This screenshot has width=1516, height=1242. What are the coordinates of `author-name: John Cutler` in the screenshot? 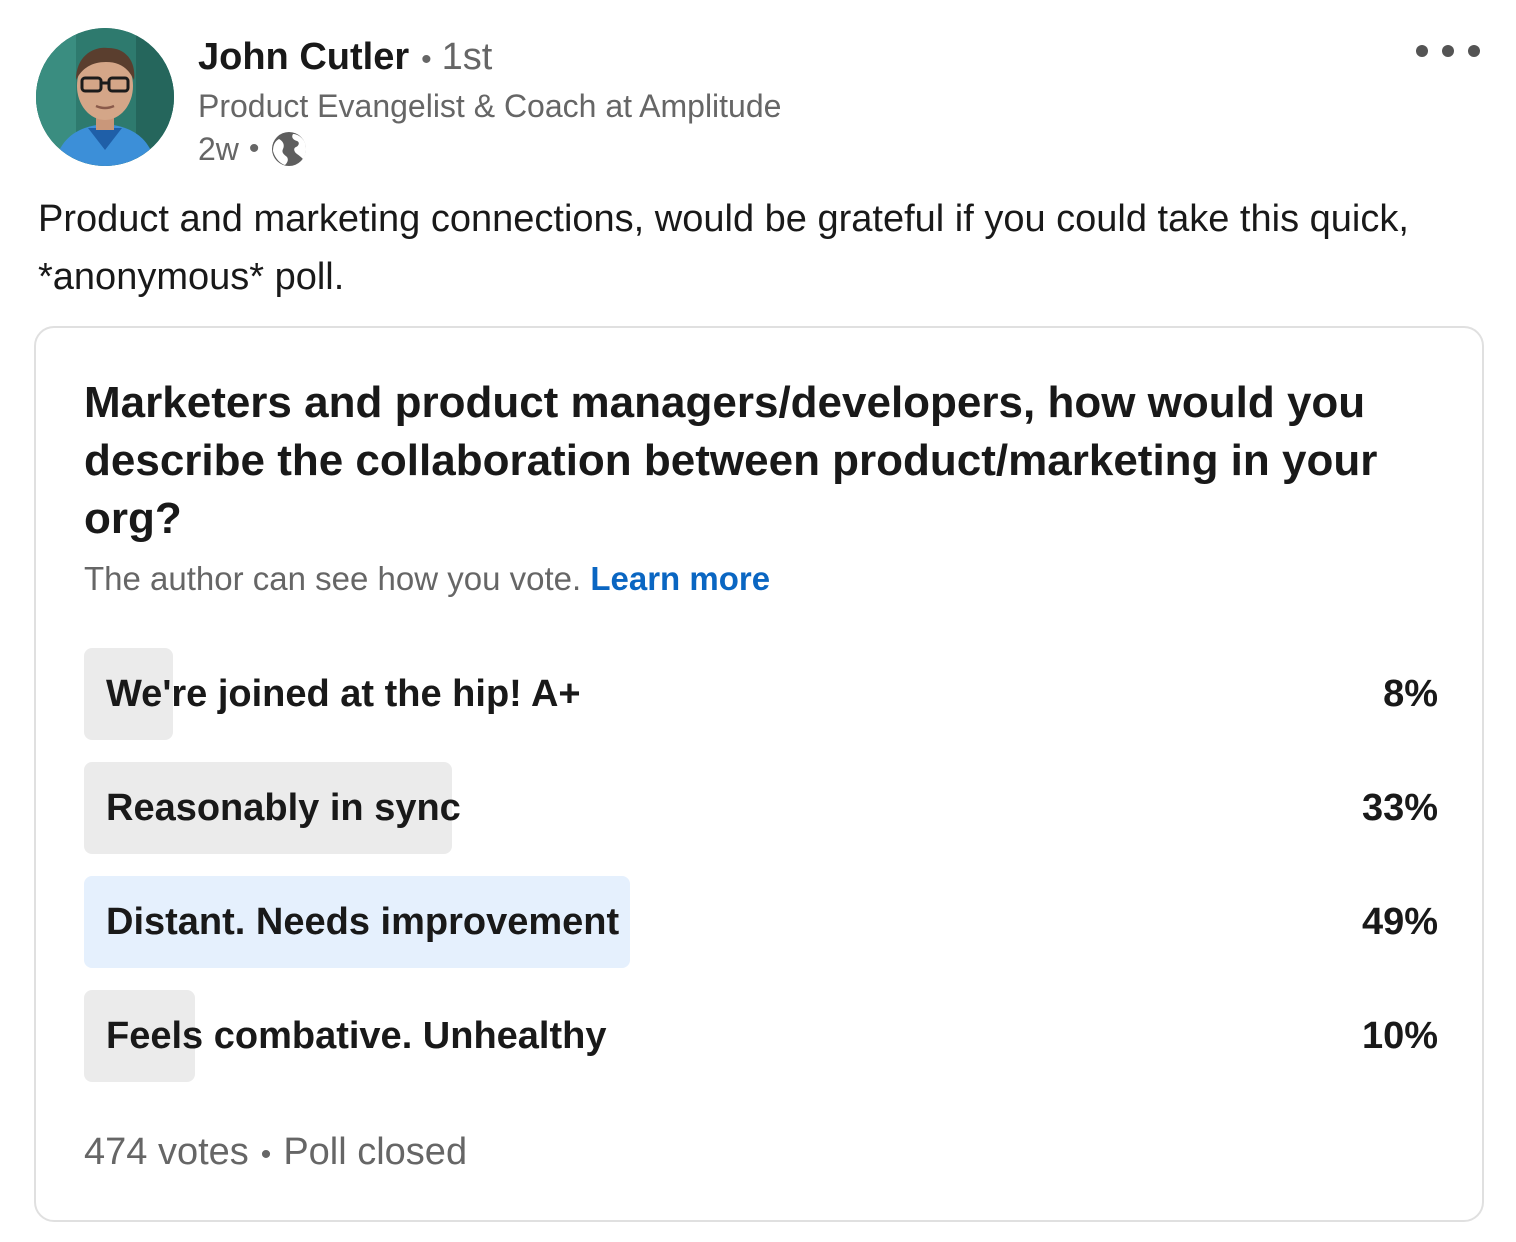 It's located at (303, 57).